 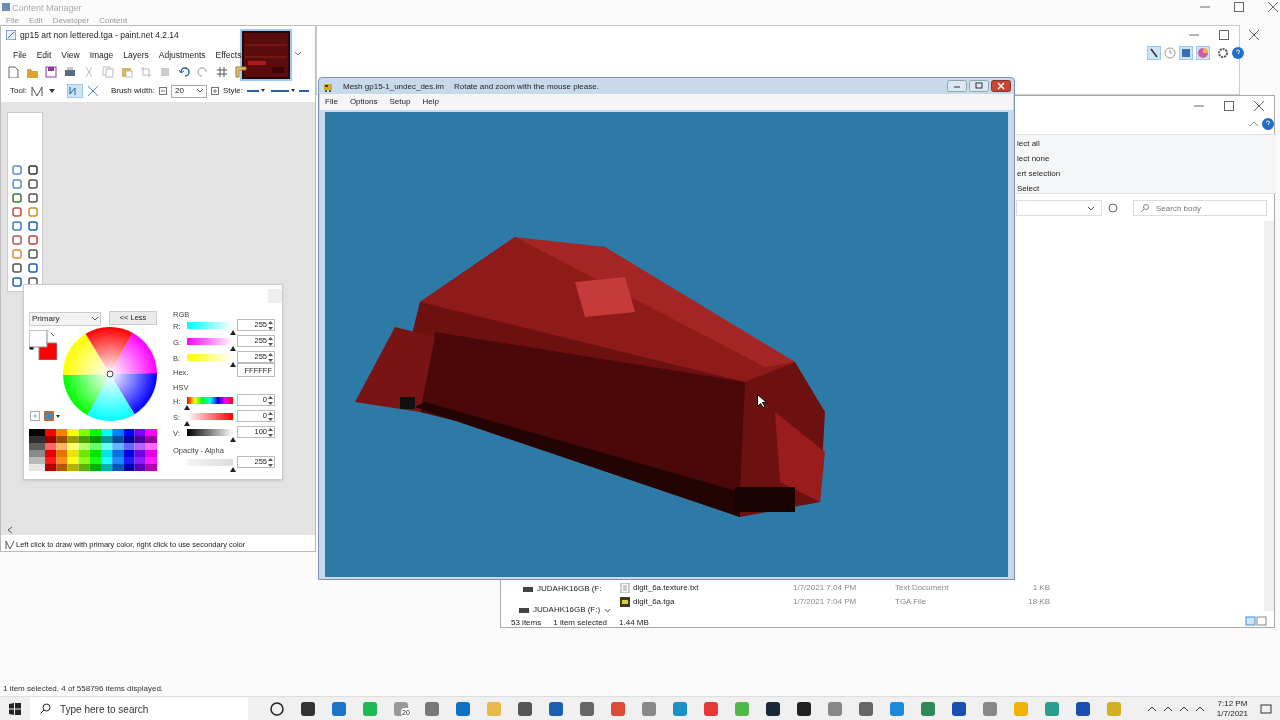 What do you see at coordinates (1254, 124) in the screenshot?
I see `collapse-icon` at bounding box center [1254, 124].